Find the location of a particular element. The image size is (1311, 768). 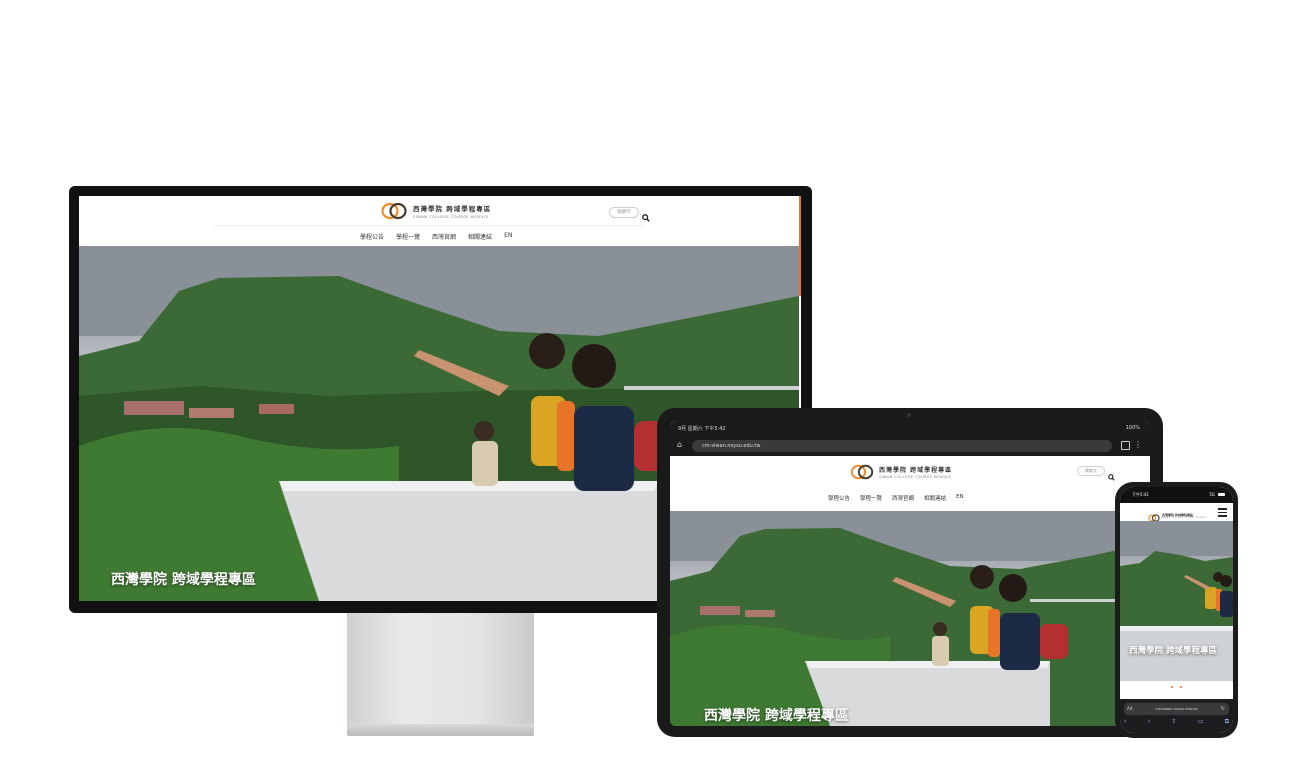

phone-url-field: AA cm-siwan.nsysu.edu.tw ↻ is located at coordinates (1176, 709).